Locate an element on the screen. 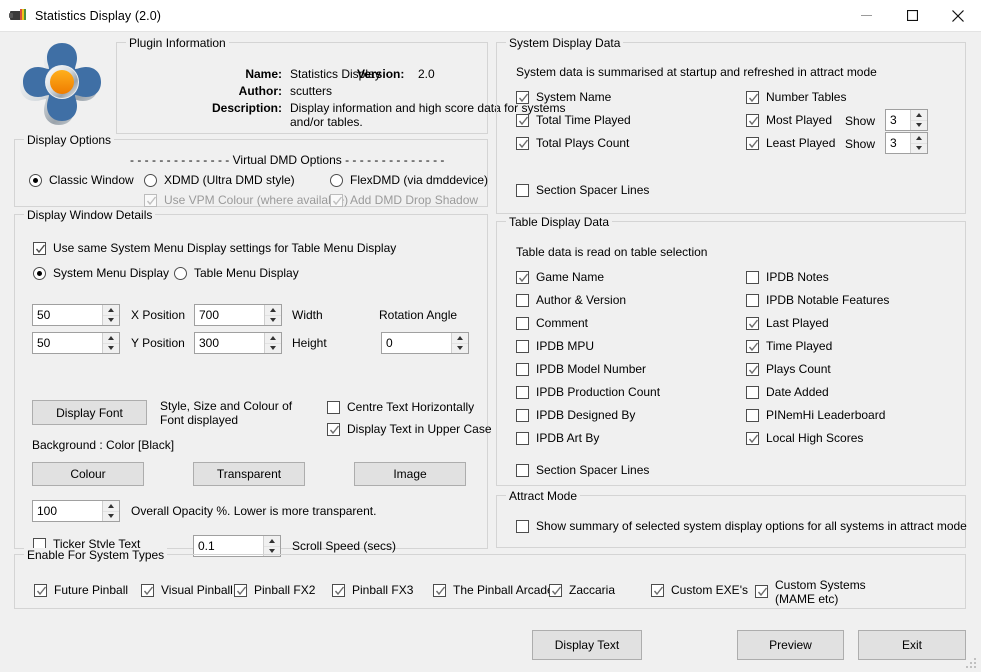  checkbox-author-version: Author & Version is located at coordinates (571, 300).